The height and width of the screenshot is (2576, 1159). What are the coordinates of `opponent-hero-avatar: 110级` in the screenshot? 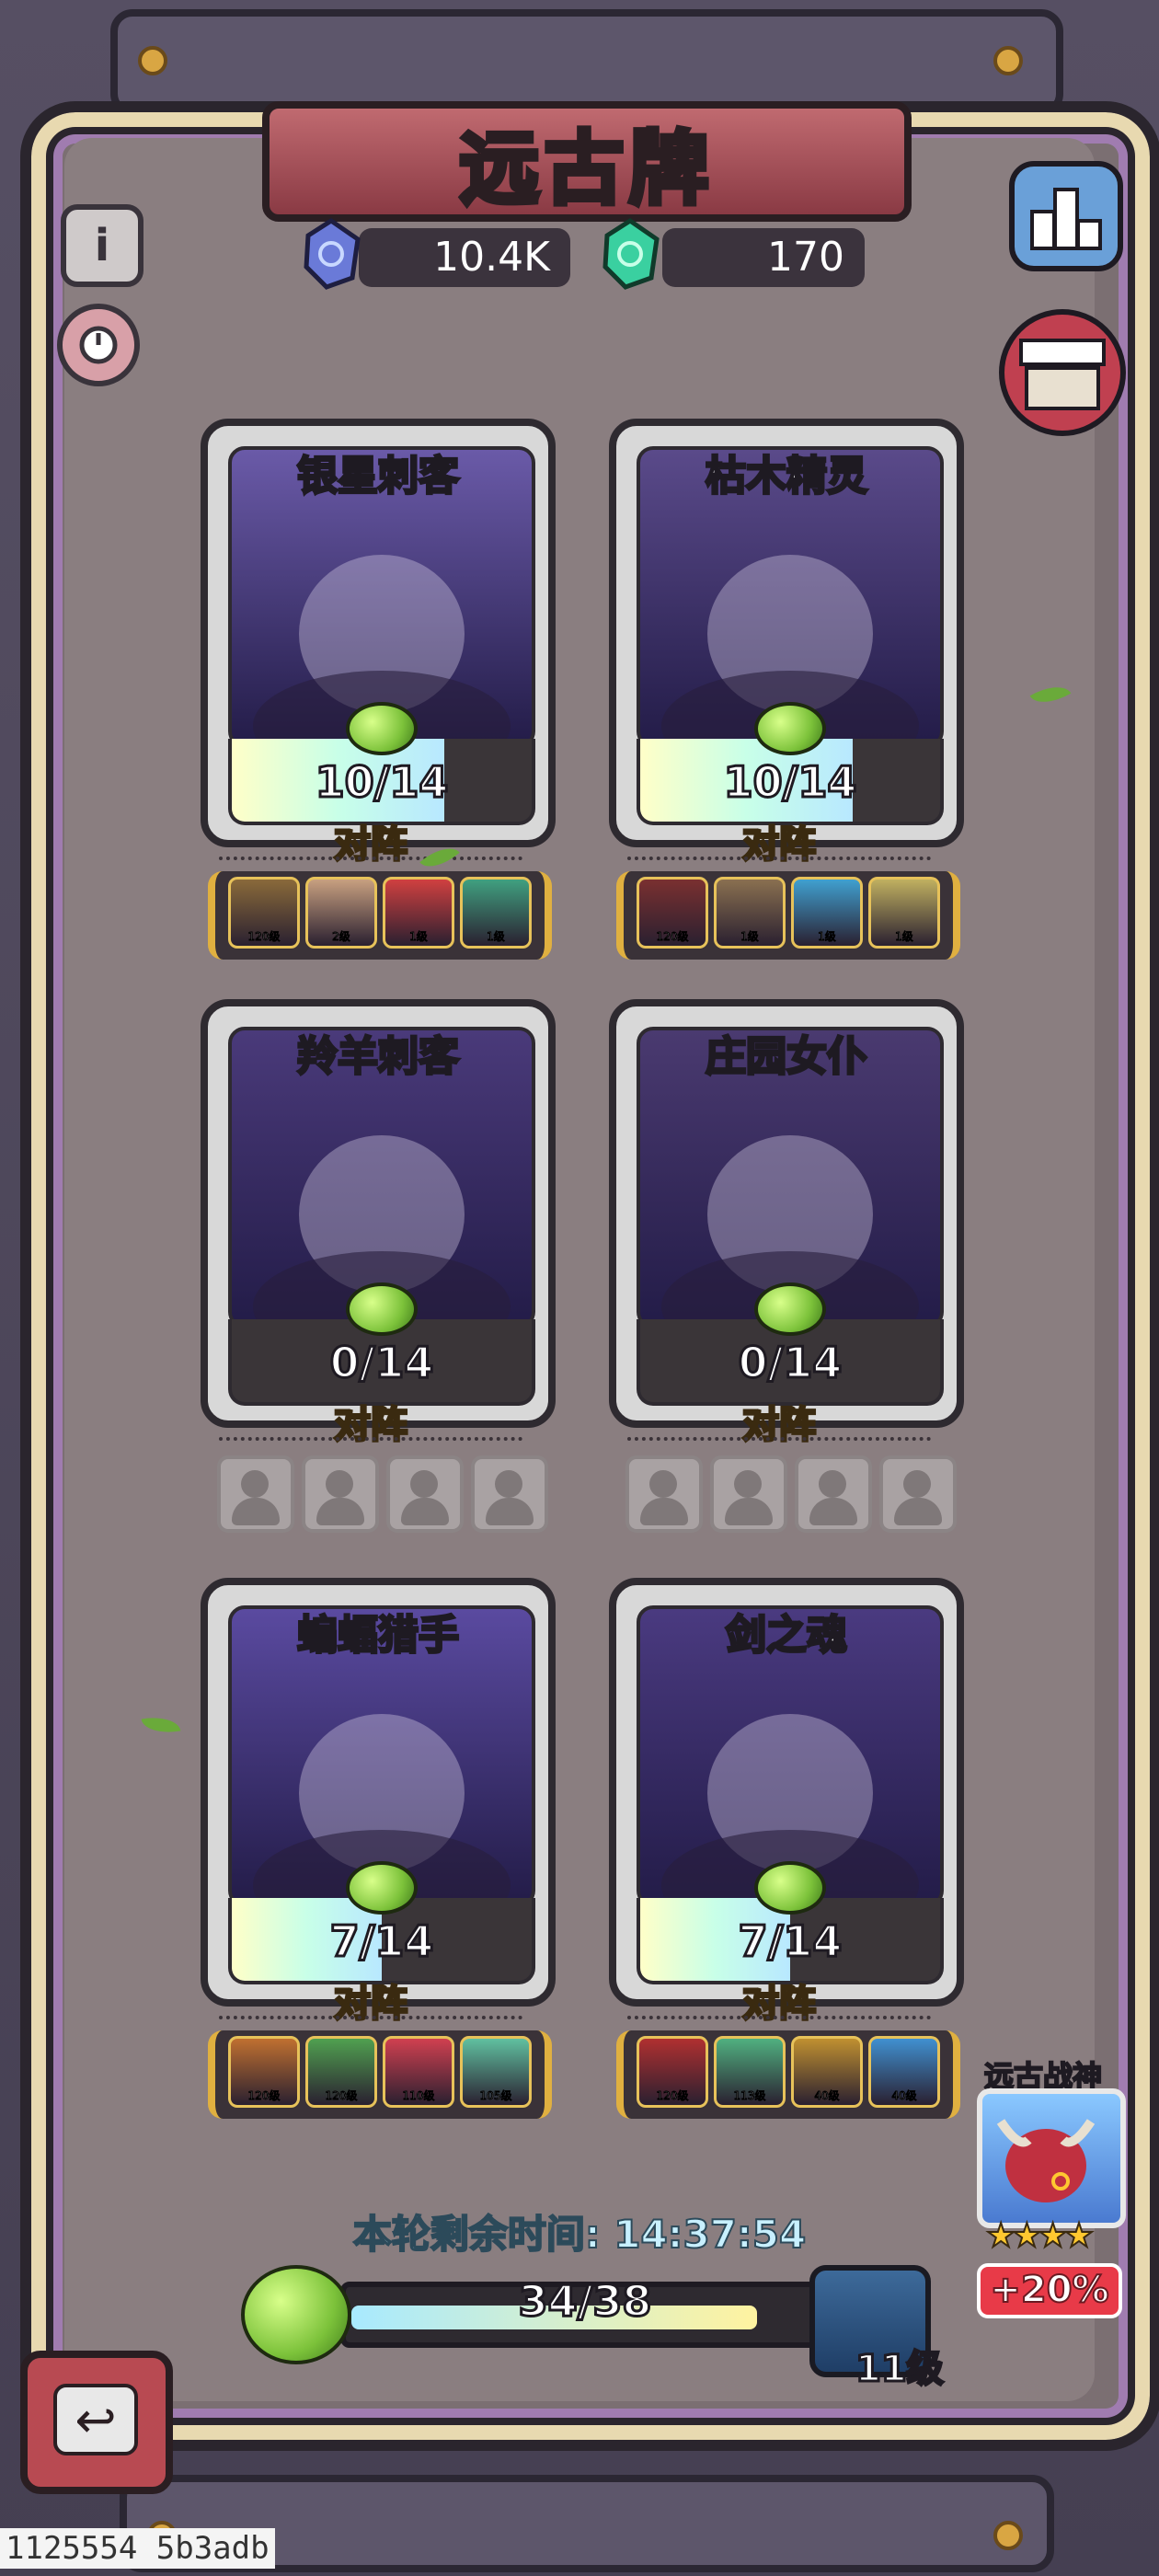 It's located at (418, 2072).